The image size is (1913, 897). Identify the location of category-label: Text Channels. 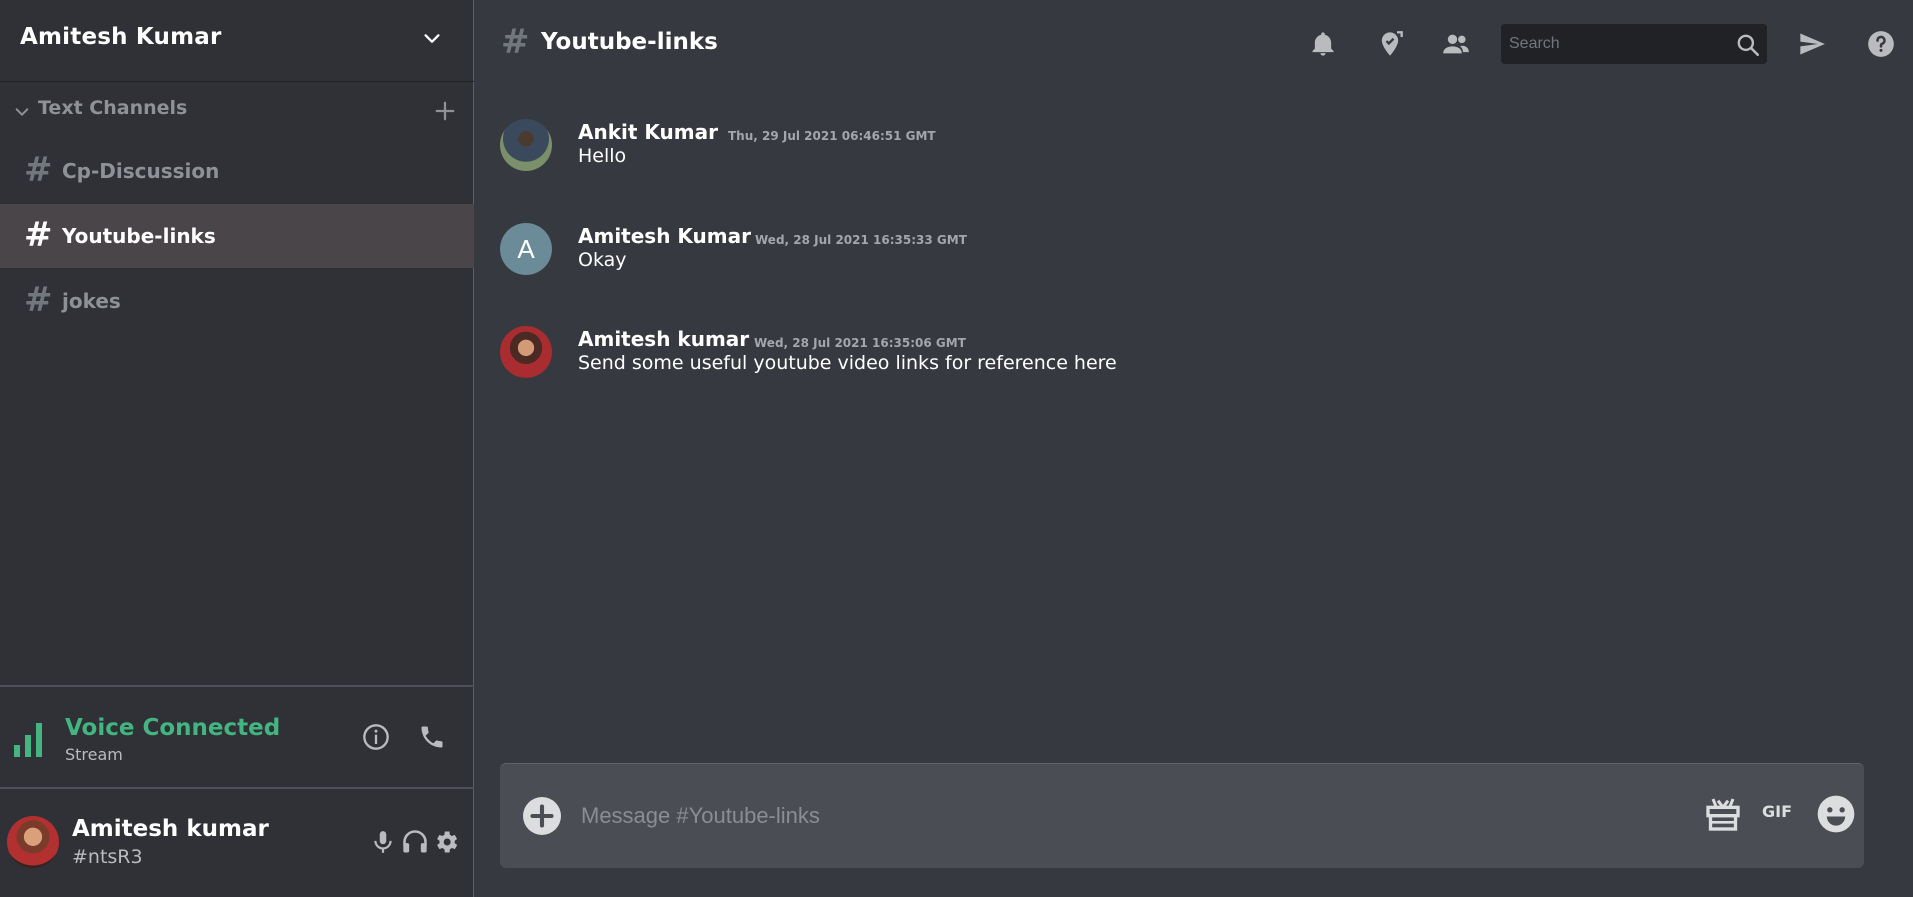
(113, 108).